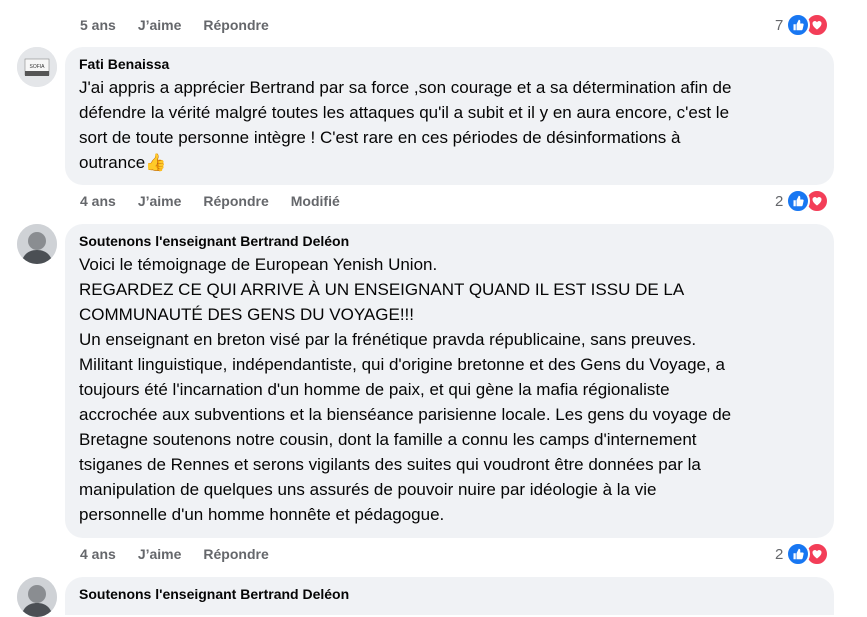 The width and height of the screenshot is (867, 617). What do you see at coordinates (247, 314) in the screenshot?
I see `comment-line: COMMUNAUTÉ DES GENS DU VOYAGE!!!` at bounding box center [247, 314].